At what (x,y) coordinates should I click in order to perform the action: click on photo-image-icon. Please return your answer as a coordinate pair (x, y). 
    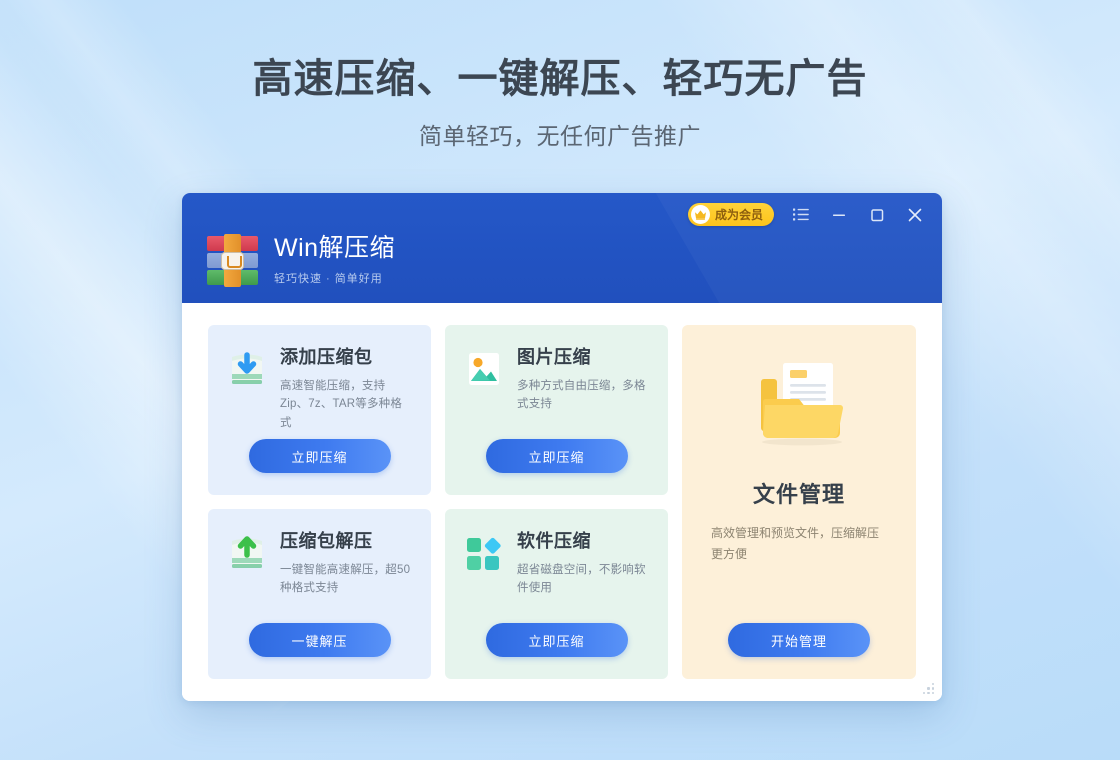
    Looking at the image, I should click on (484, 370).